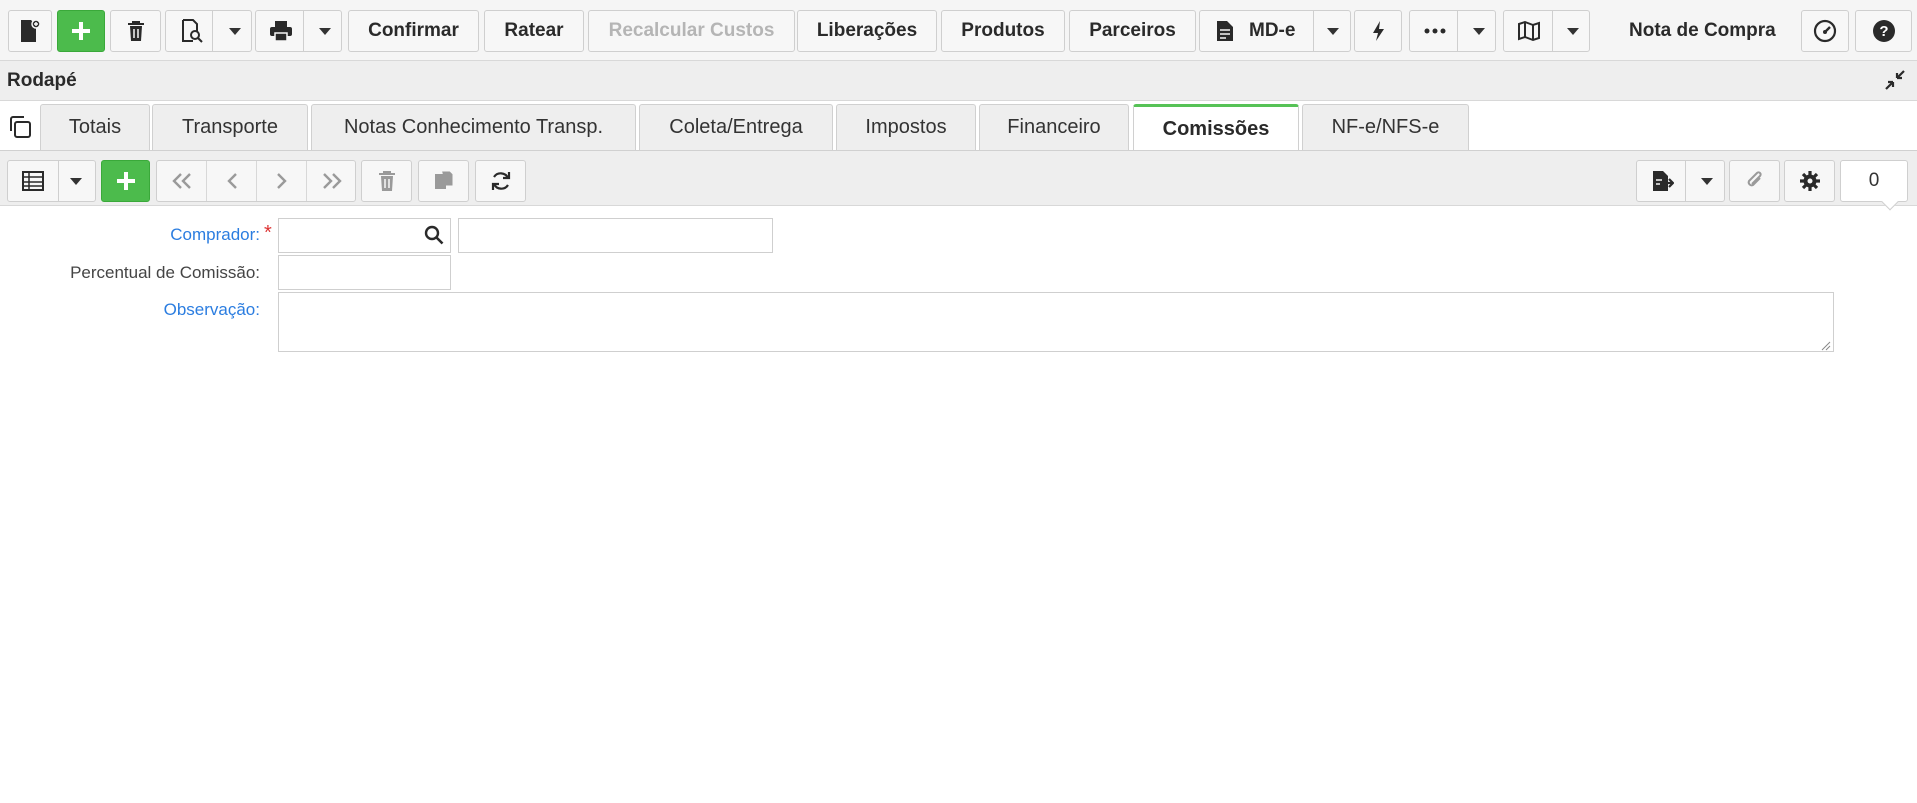 This screenshot has height=803, width=1917. Describe the element at coordinates (1702, 30) in the screenshot. I see `screen-title: Nota de Compra` at that location.